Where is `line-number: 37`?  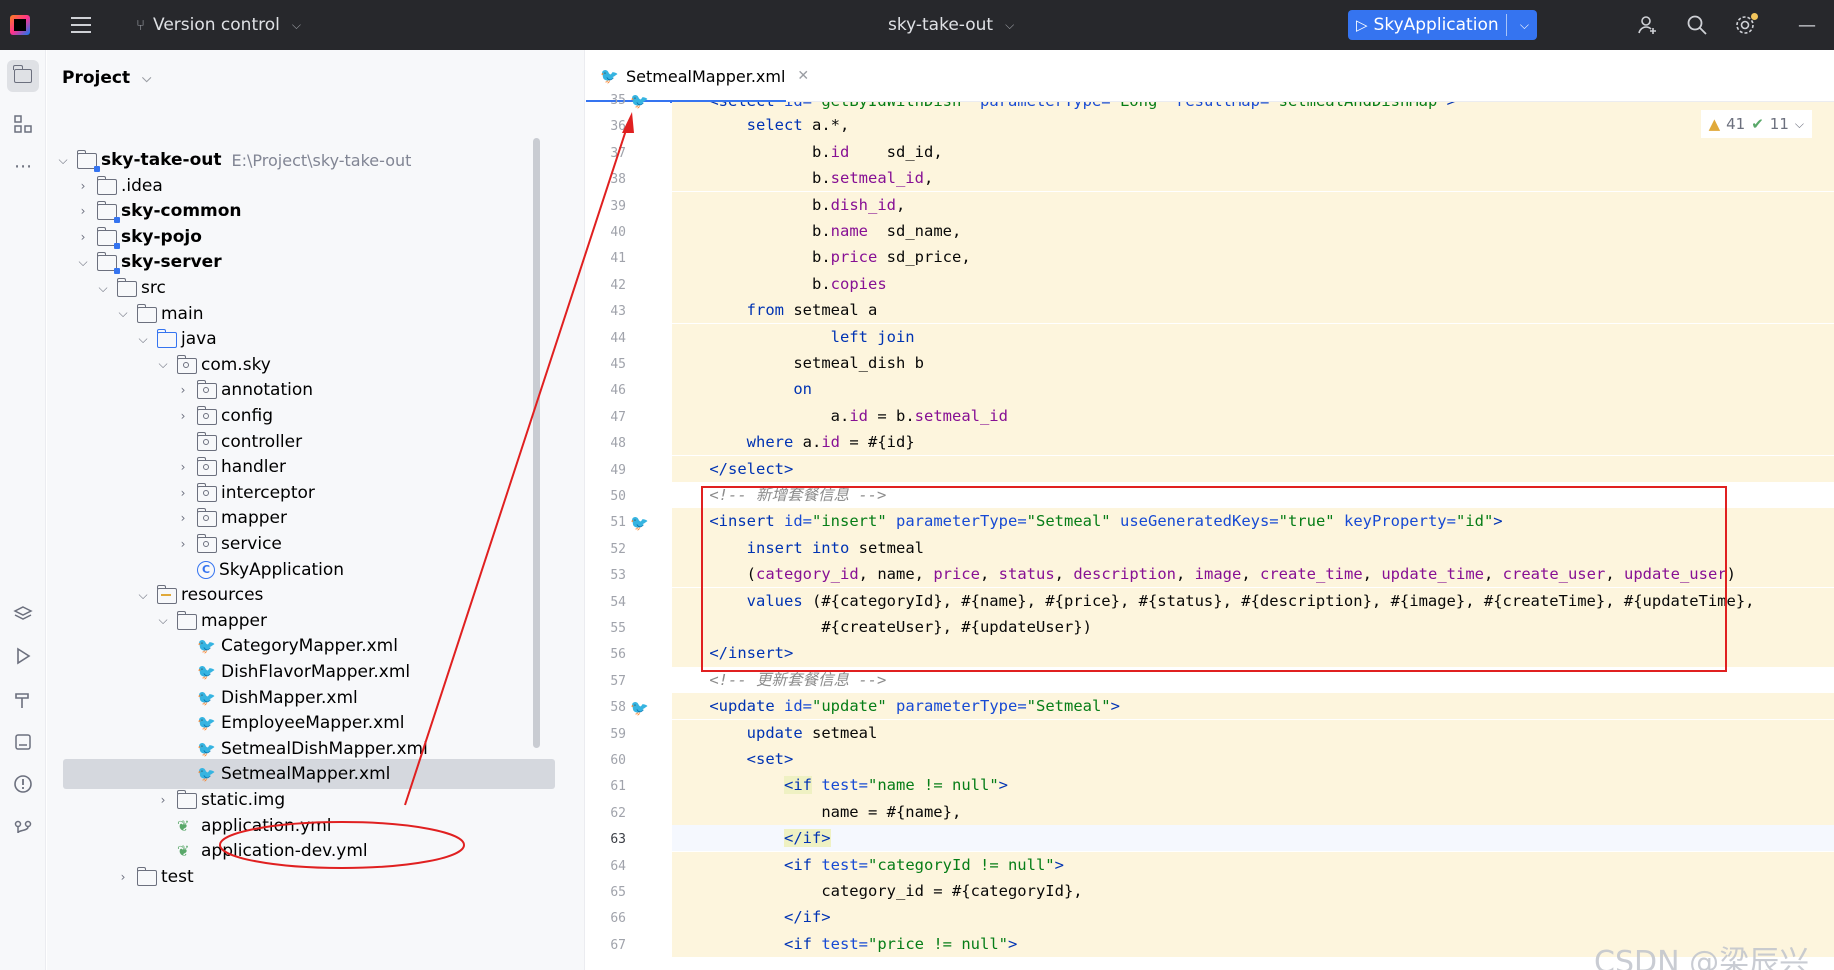 line-number: 37 is located at coordinates (606, 154).